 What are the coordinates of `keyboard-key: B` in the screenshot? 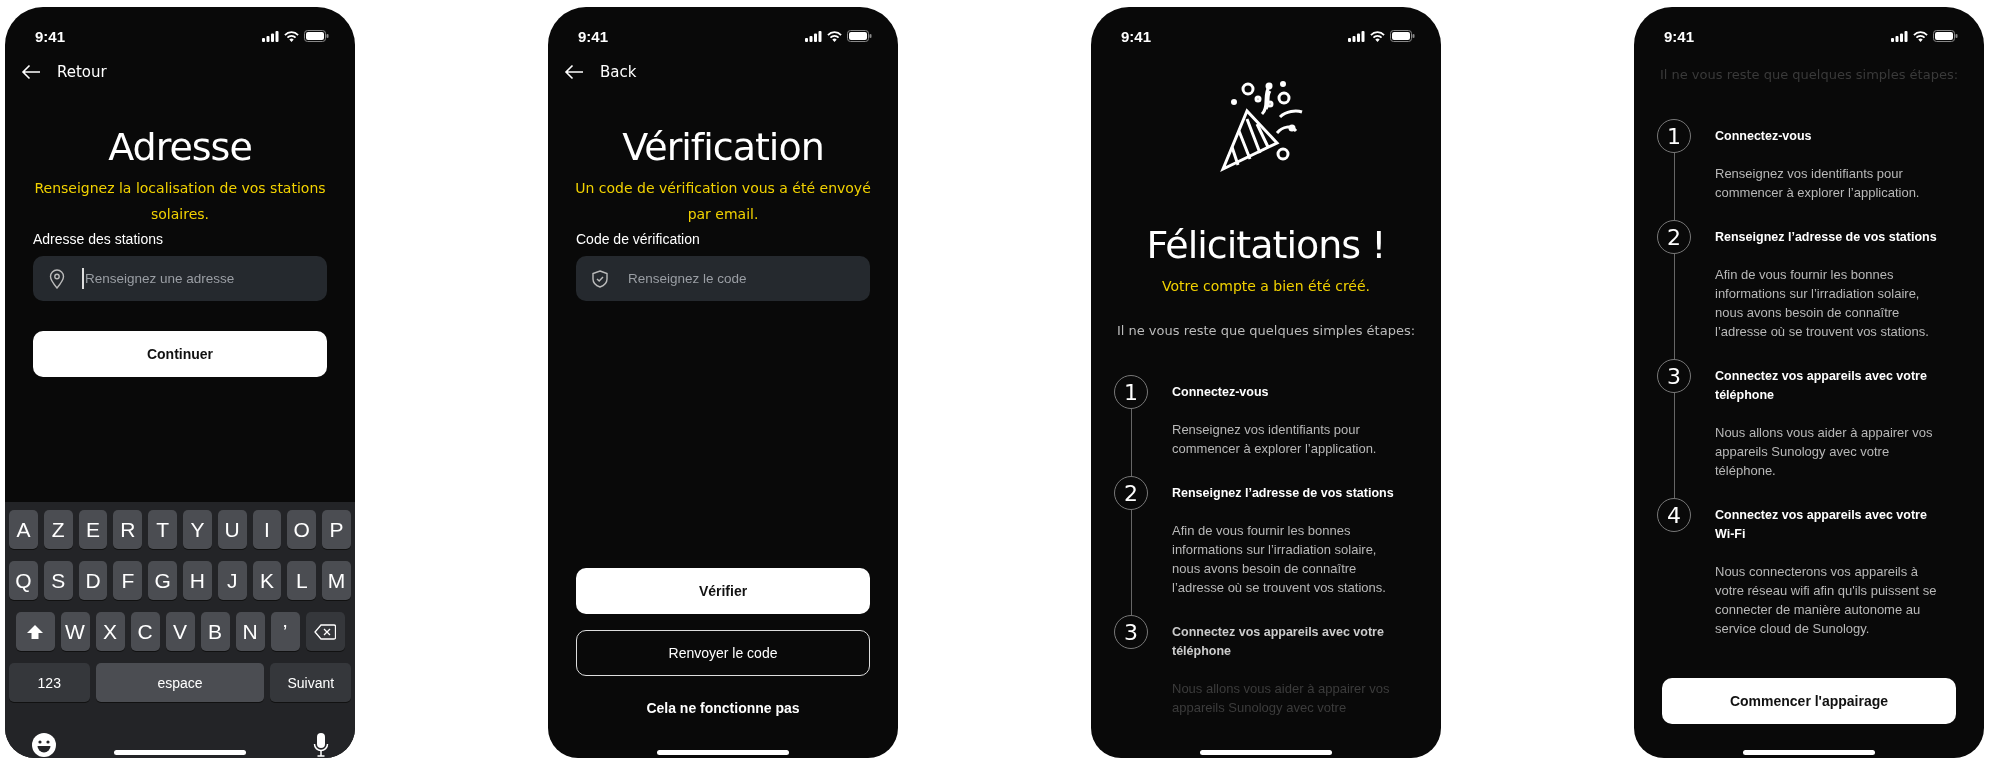 It's located at (215, 631).